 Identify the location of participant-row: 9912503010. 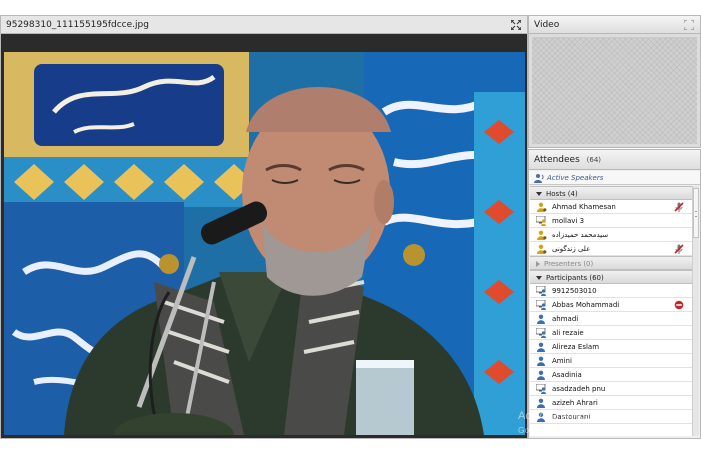
(611, 291).